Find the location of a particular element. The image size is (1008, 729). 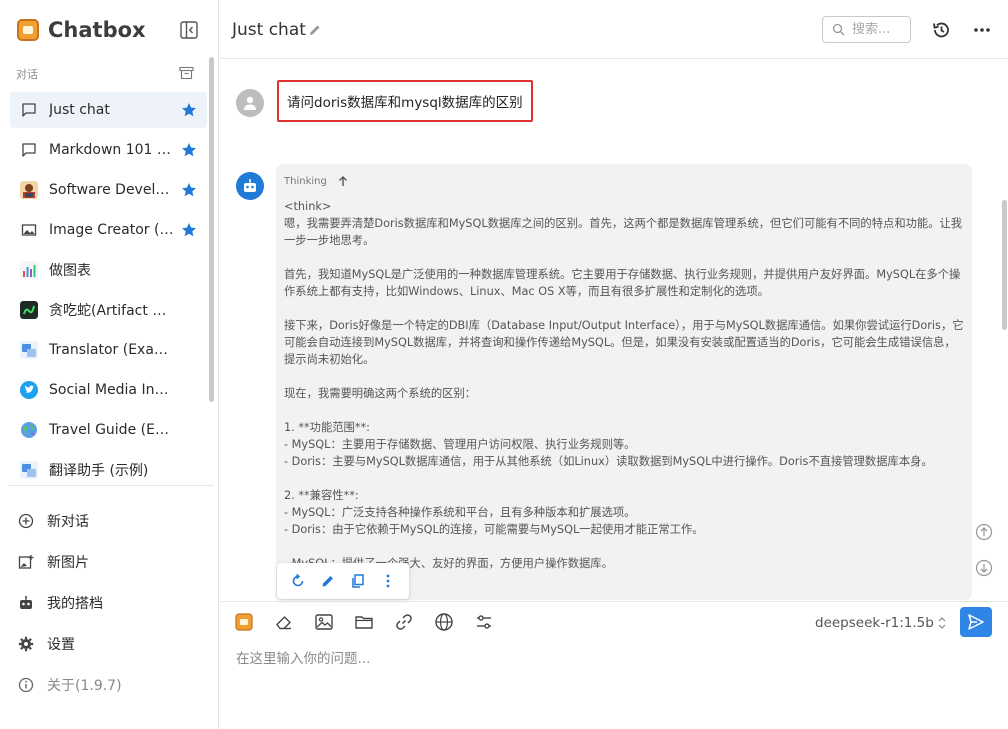

composer: deepseek-r1:1.5b is located at coordinates (614, 665).